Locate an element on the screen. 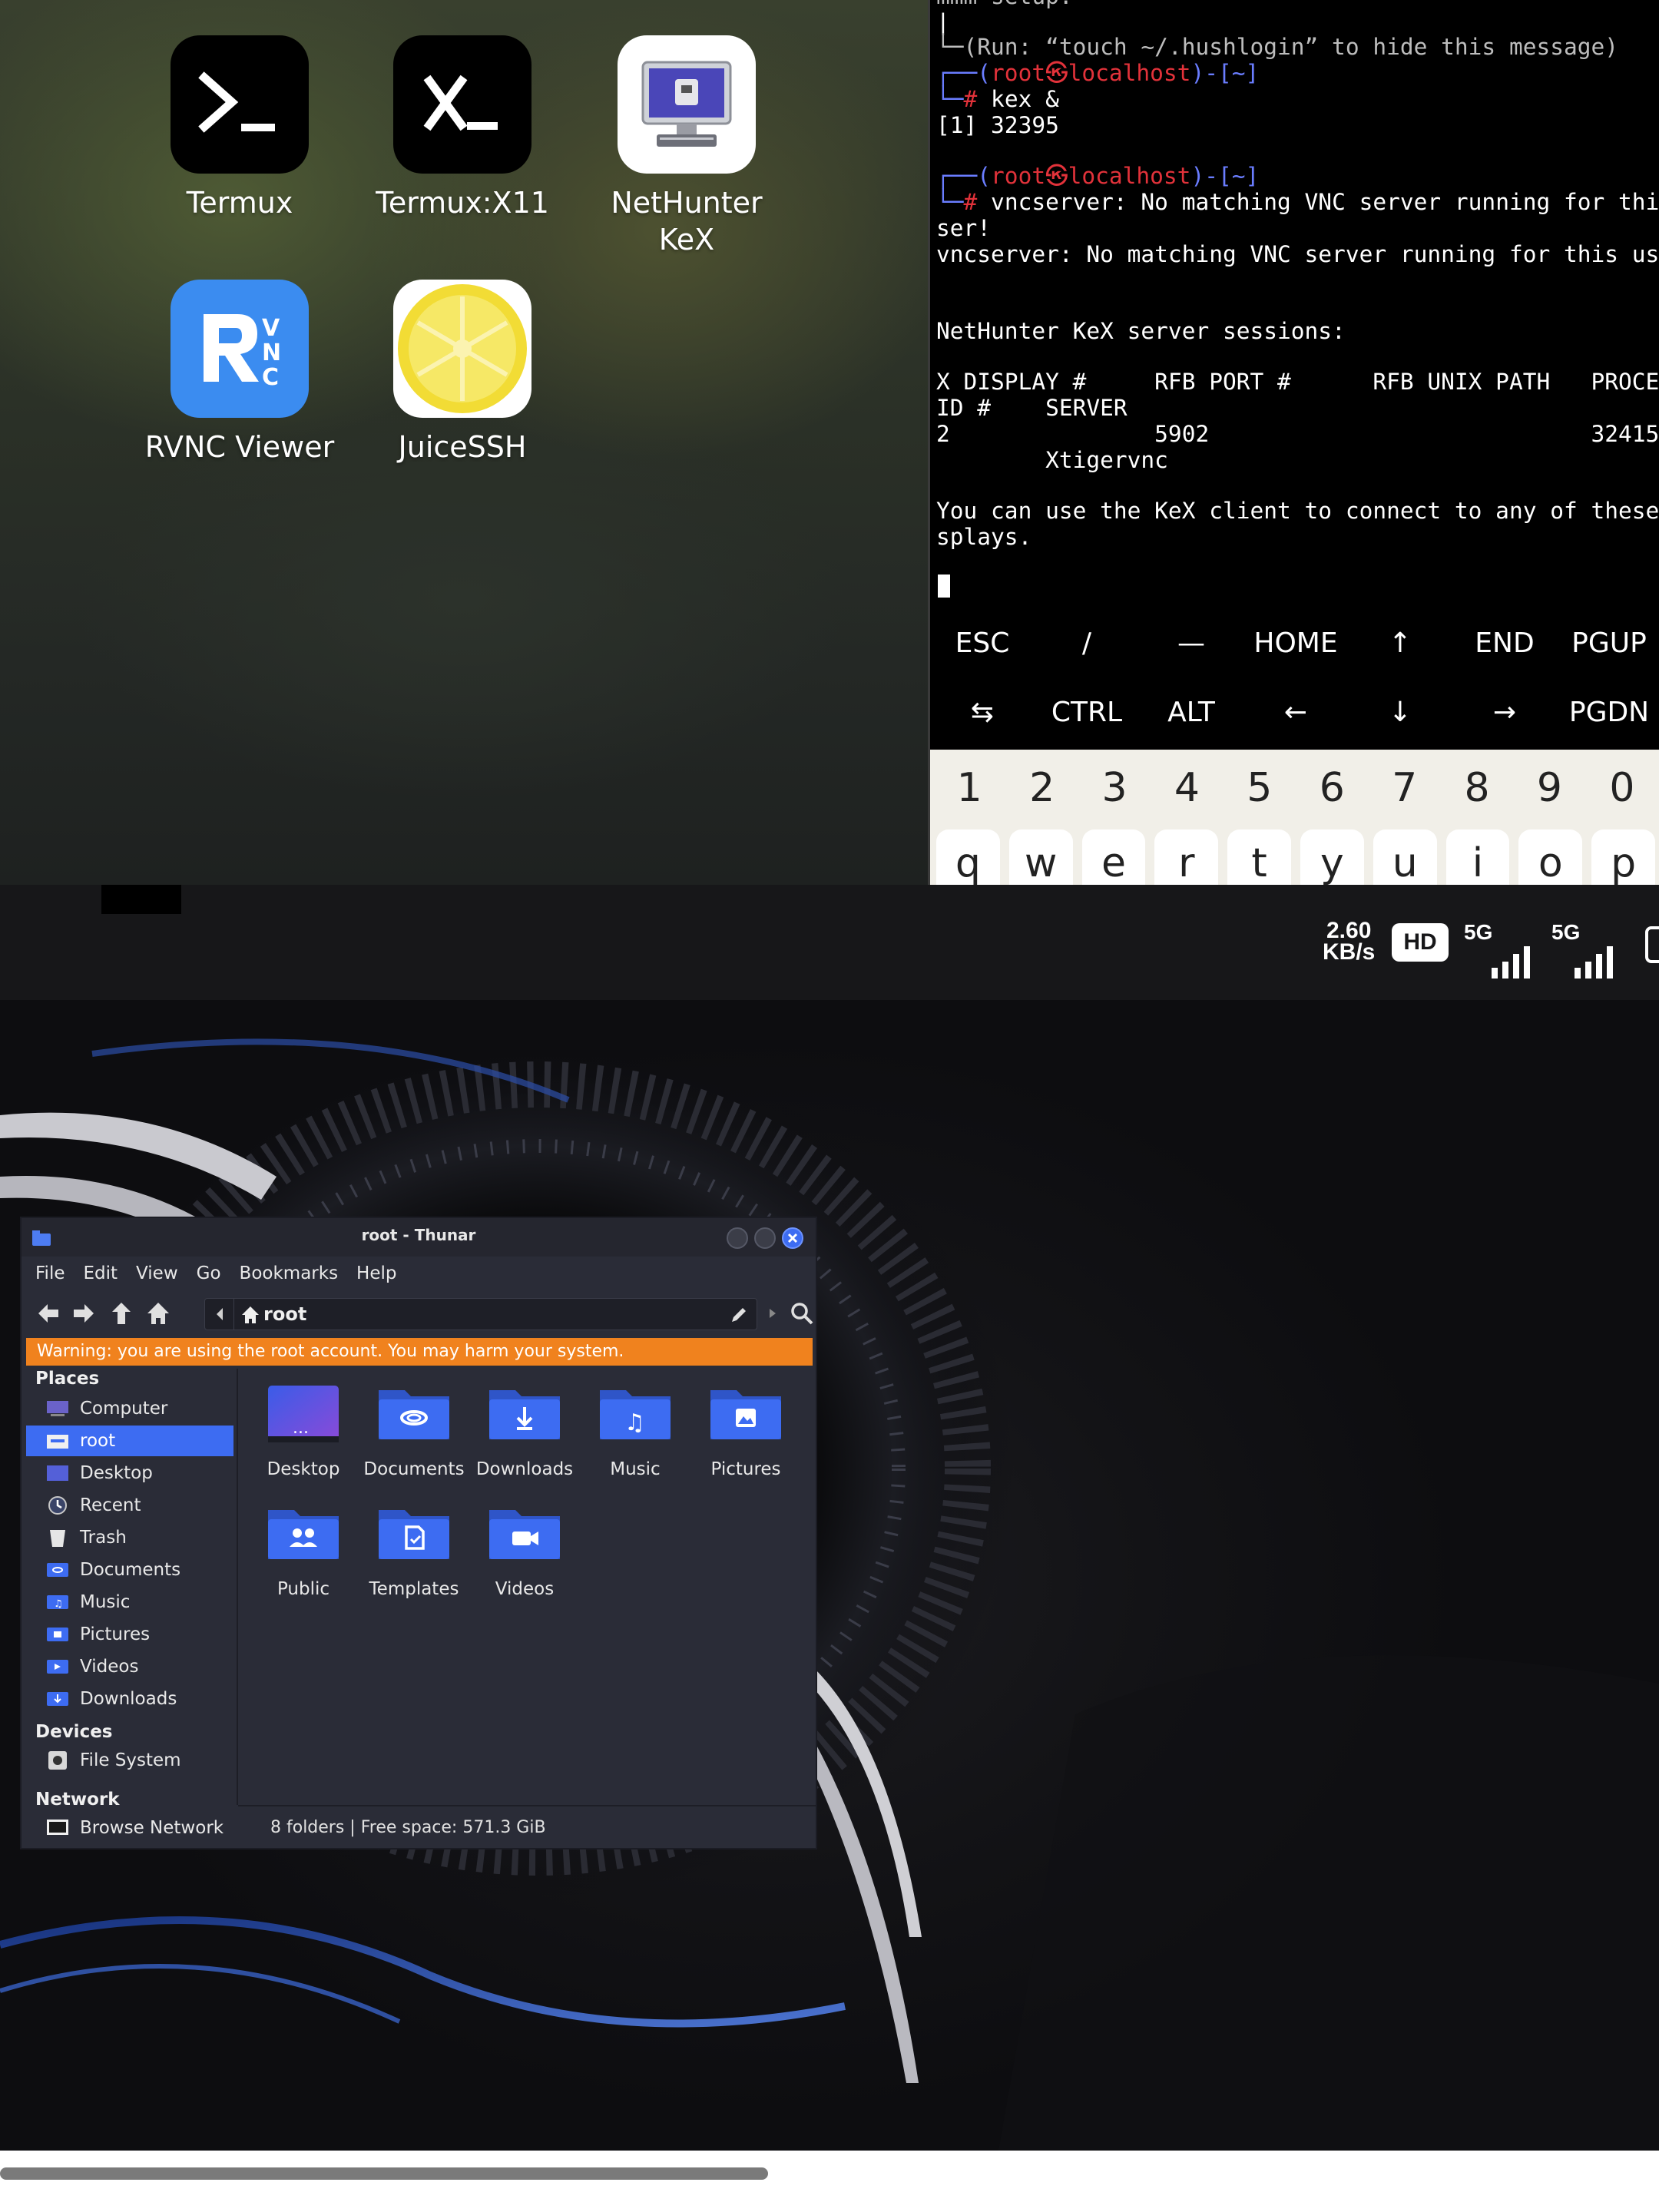  app-termux: Termux is located at coordinates (240, 128).